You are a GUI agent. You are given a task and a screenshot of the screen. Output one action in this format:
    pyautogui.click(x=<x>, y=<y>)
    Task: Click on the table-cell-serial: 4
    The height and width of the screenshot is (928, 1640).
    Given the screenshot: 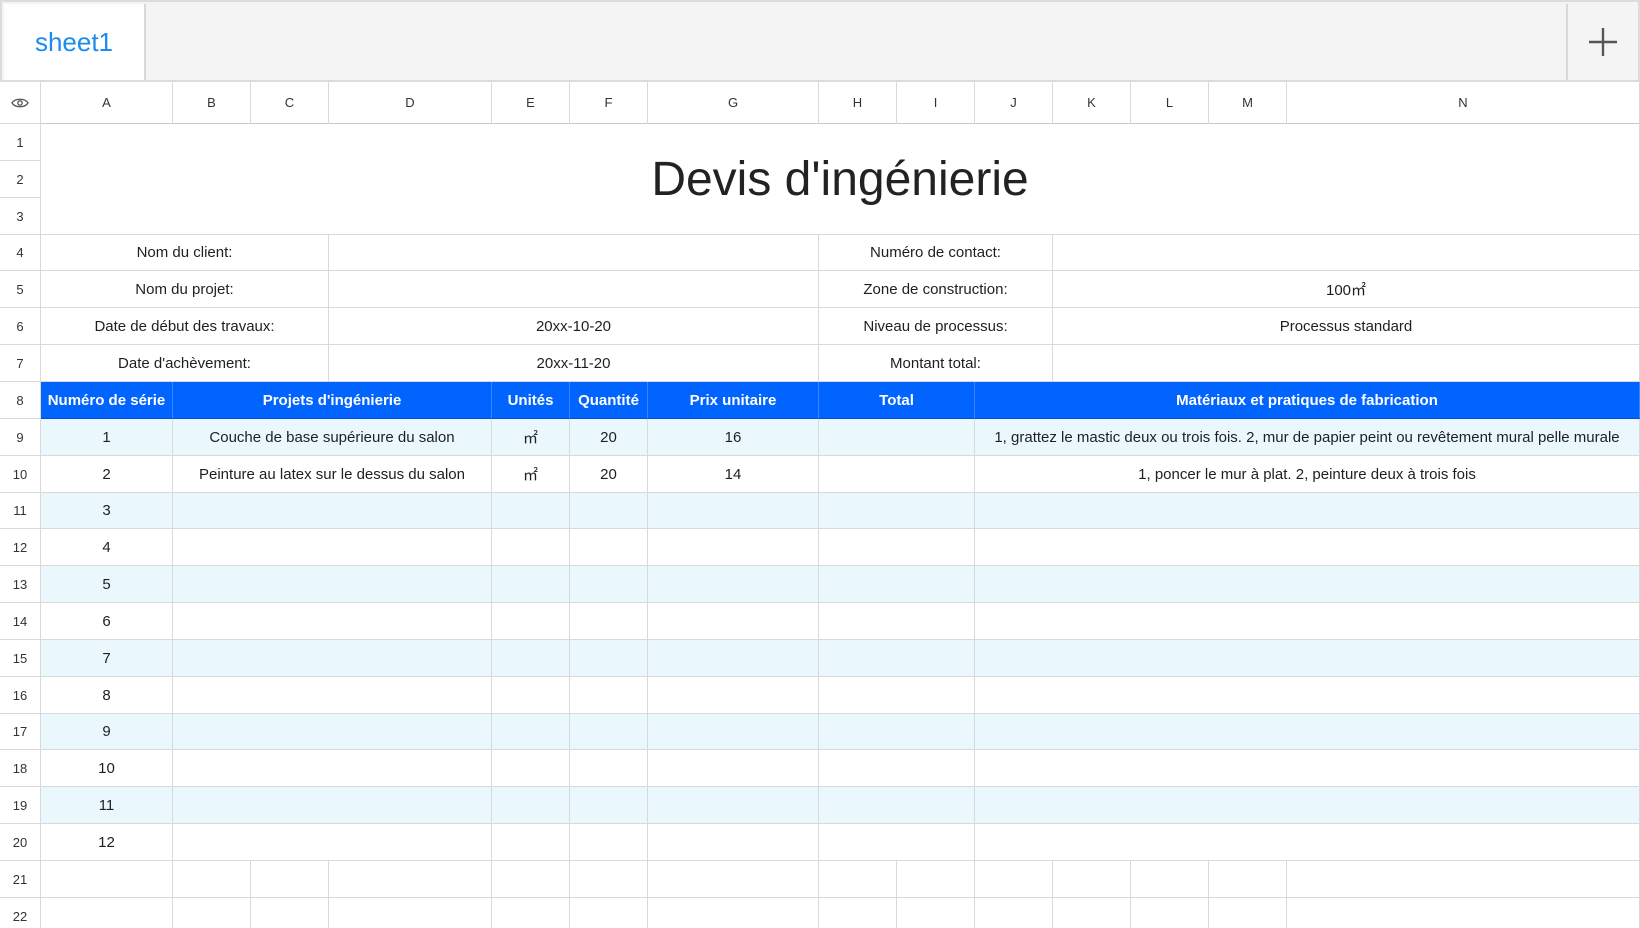 What is the action you would take?
    pyautogui.click(x=107, y=547)
    